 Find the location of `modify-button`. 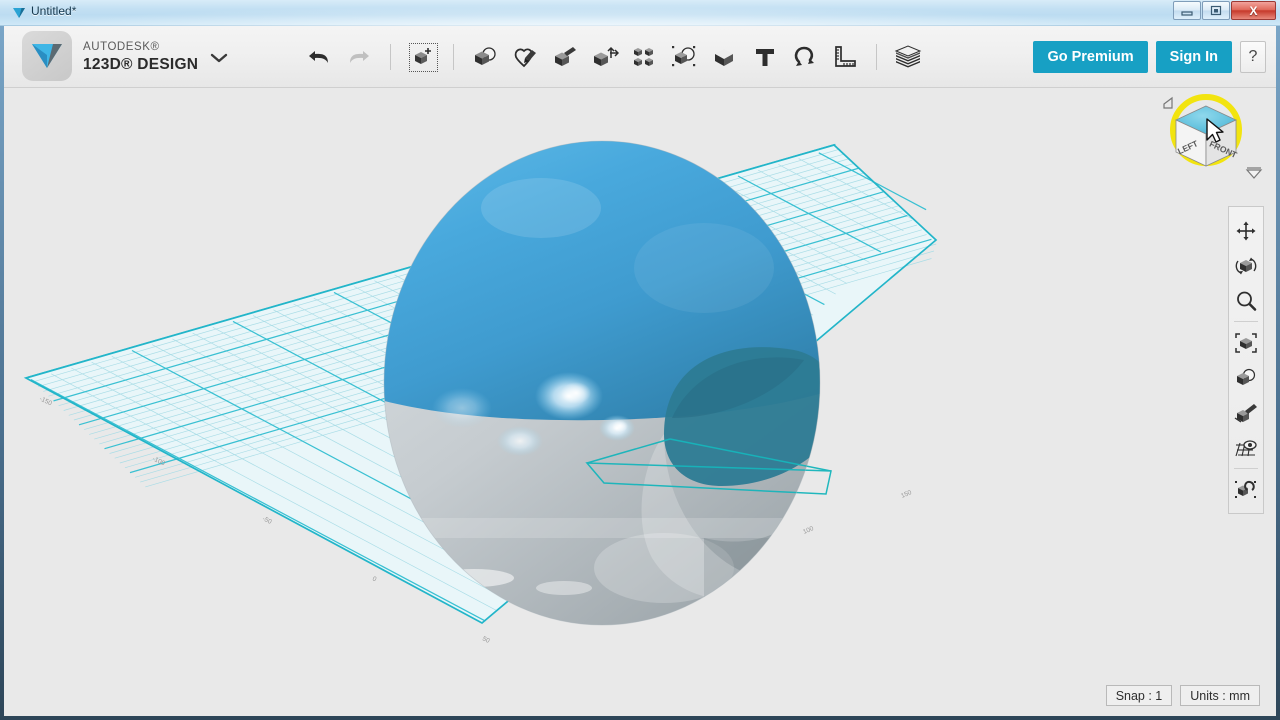

modify-button is located at coordinates (605, 57).